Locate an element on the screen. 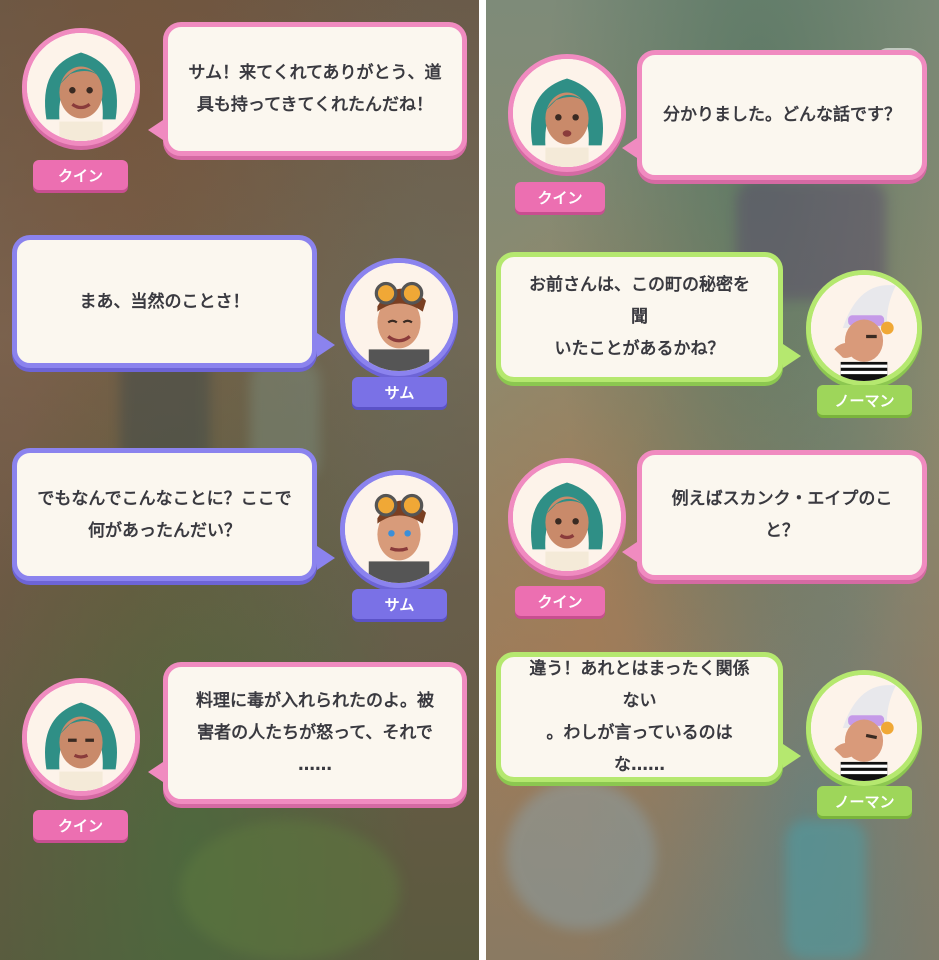 The width and height of the screenshot is (939, 960). dialogue-bubble: 例えばスカンク・エイプのこと？ is located at coordinates (782, 515).